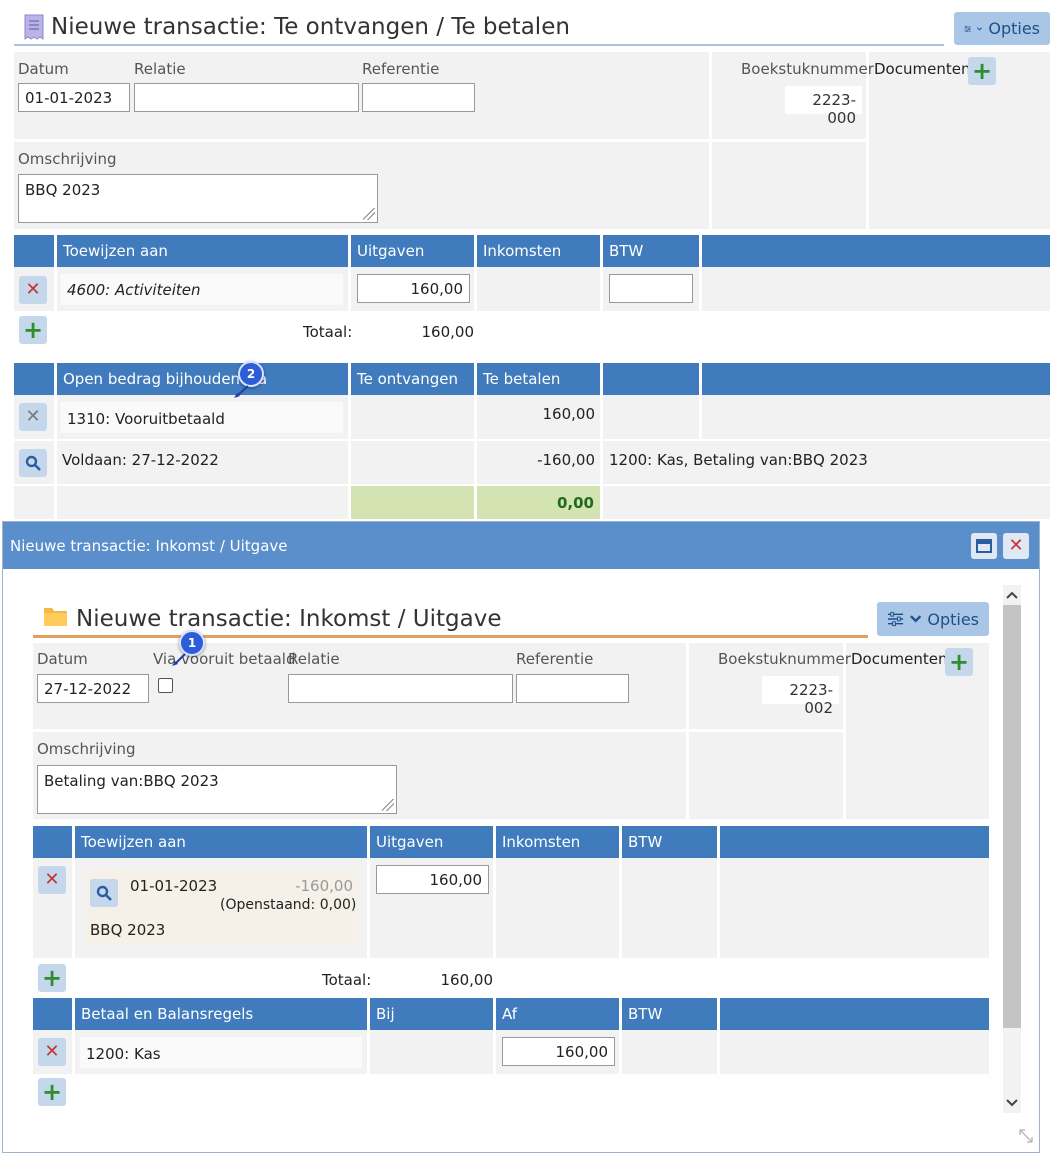 The height and width of the screenshot is (1157, 1050). I want to click on dialog-referentie-label: Referentie, so click(555, 659).